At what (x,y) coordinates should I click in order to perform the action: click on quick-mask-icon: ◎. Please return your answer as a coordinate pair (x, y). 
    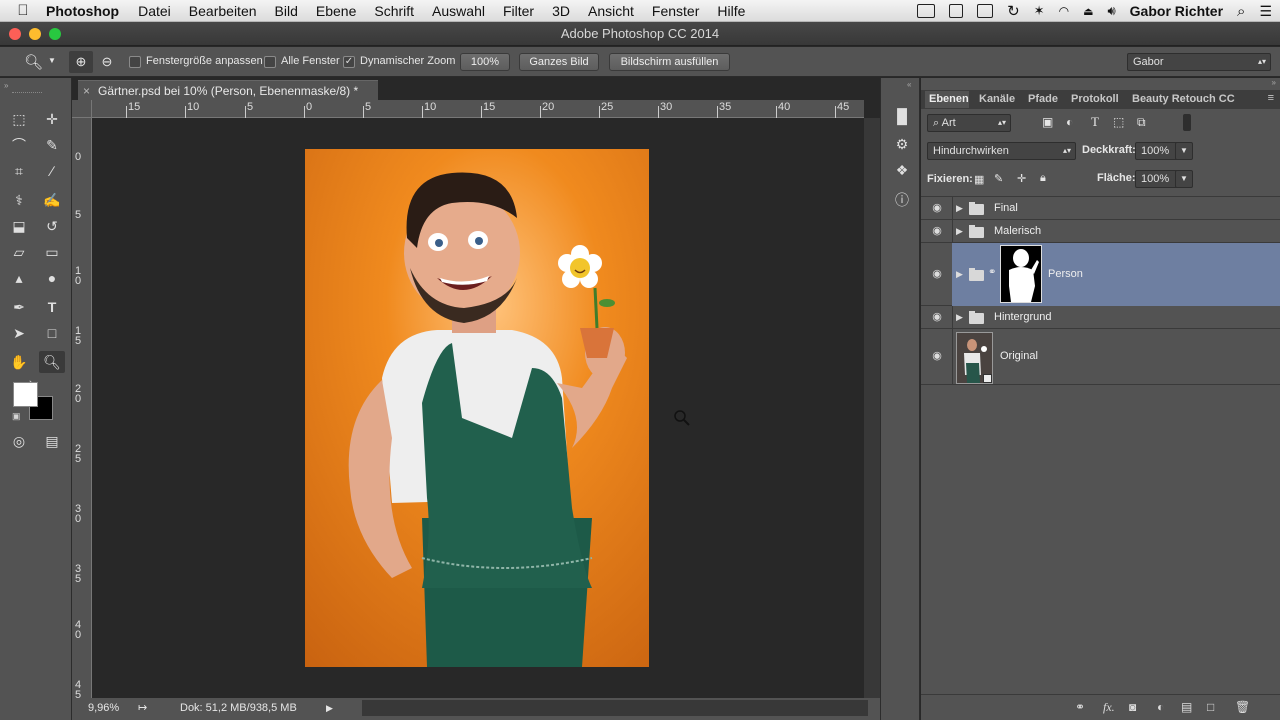
    Looking at the image, I should click on (19, 441).